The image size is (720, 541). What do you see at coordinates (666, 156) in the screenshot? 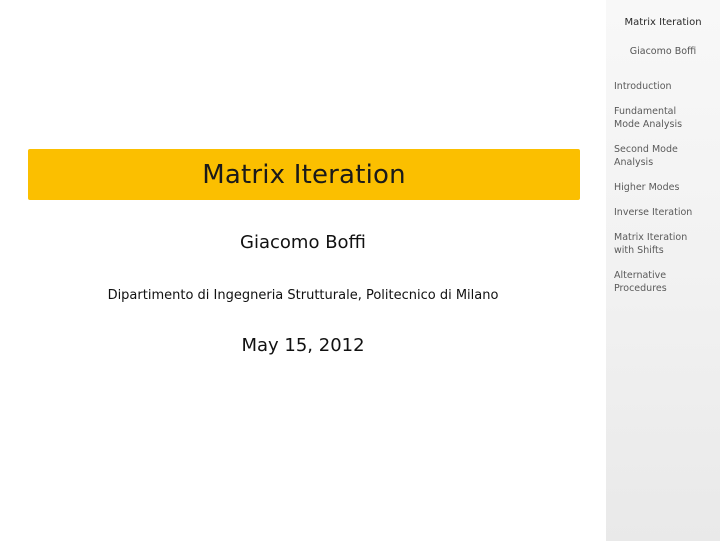
I see `sidebar-item-second-mode-analysis: Second Mode Analysis` at bounding box center [666, 156].